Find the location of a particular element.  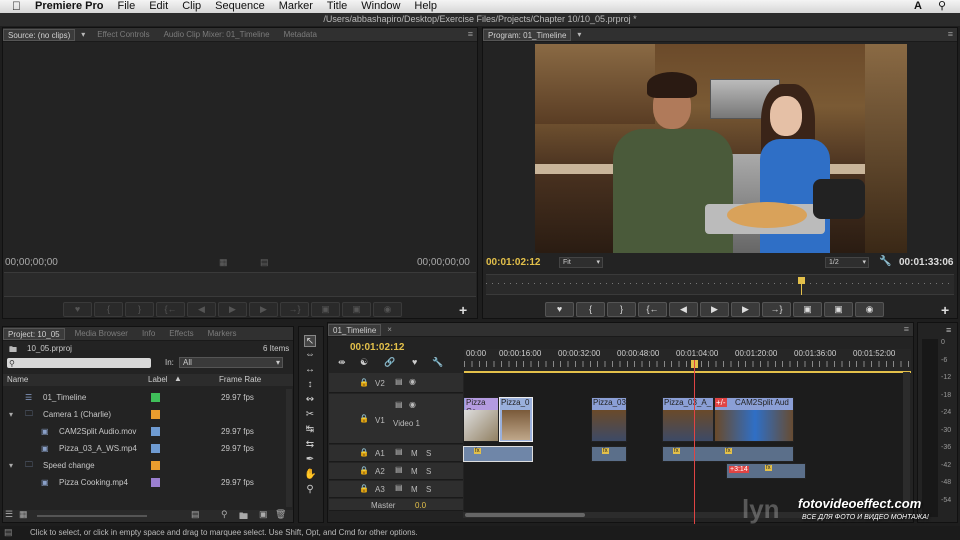

menu-marker: Marker is located at coordinates (296, 6).